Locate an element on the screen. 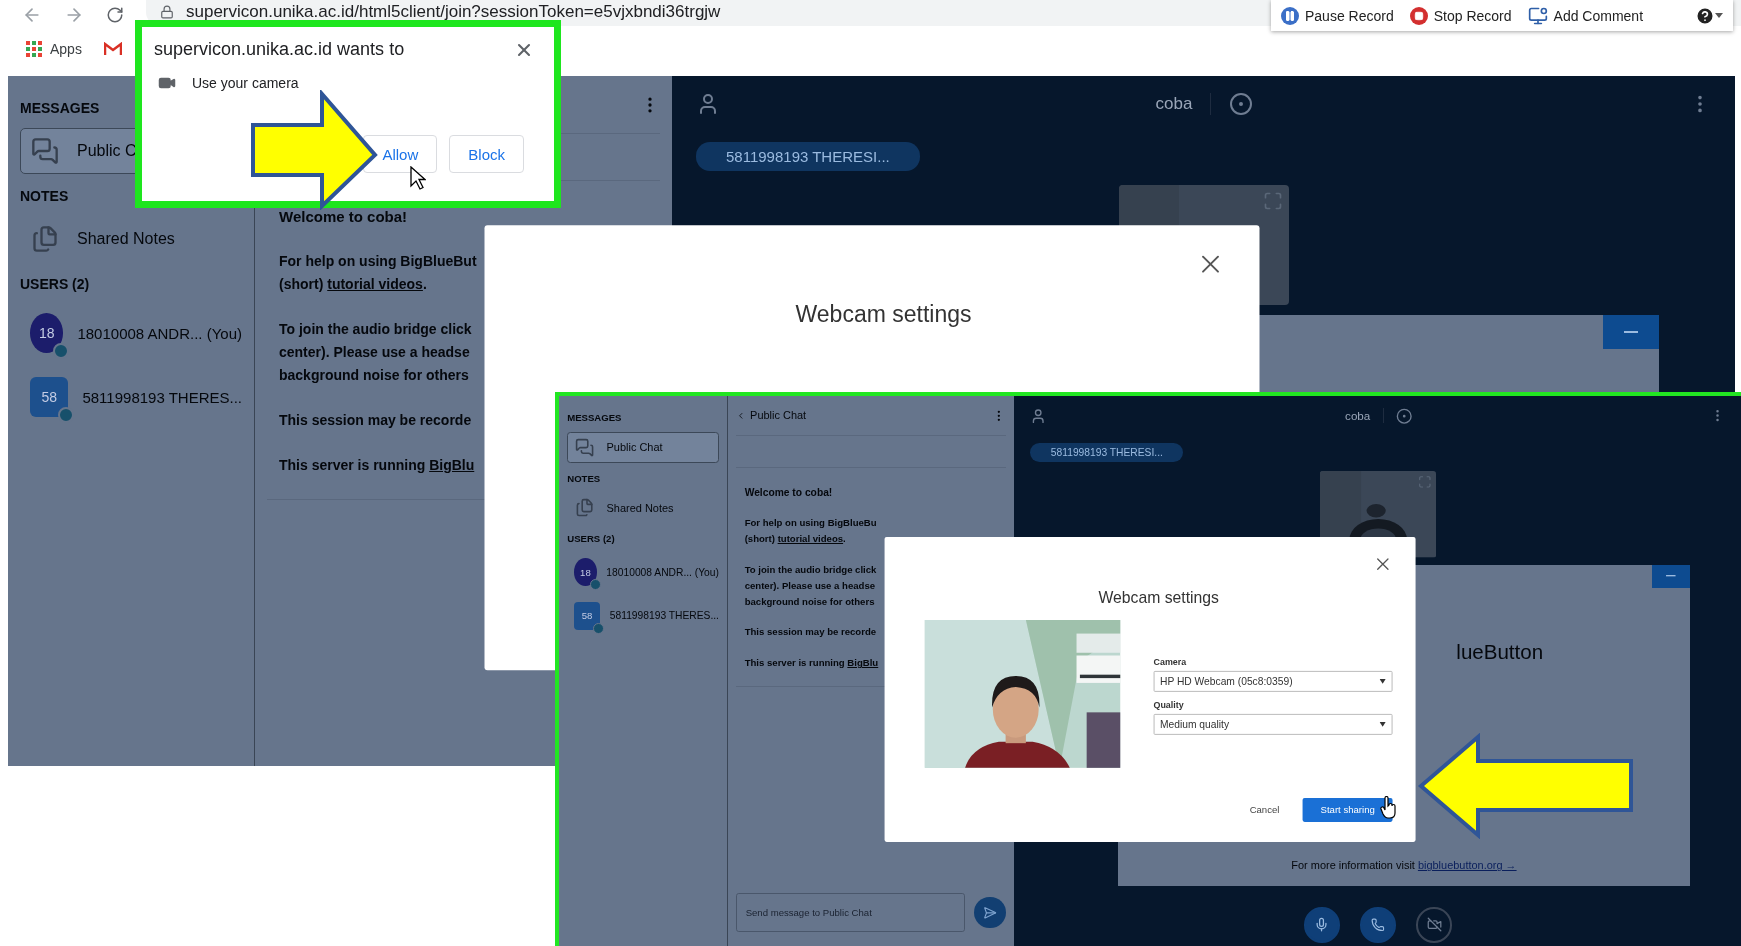 This screenshot has height=946, width=1741. sidebar-item: Public Chat is located at coordinates (643, 447).